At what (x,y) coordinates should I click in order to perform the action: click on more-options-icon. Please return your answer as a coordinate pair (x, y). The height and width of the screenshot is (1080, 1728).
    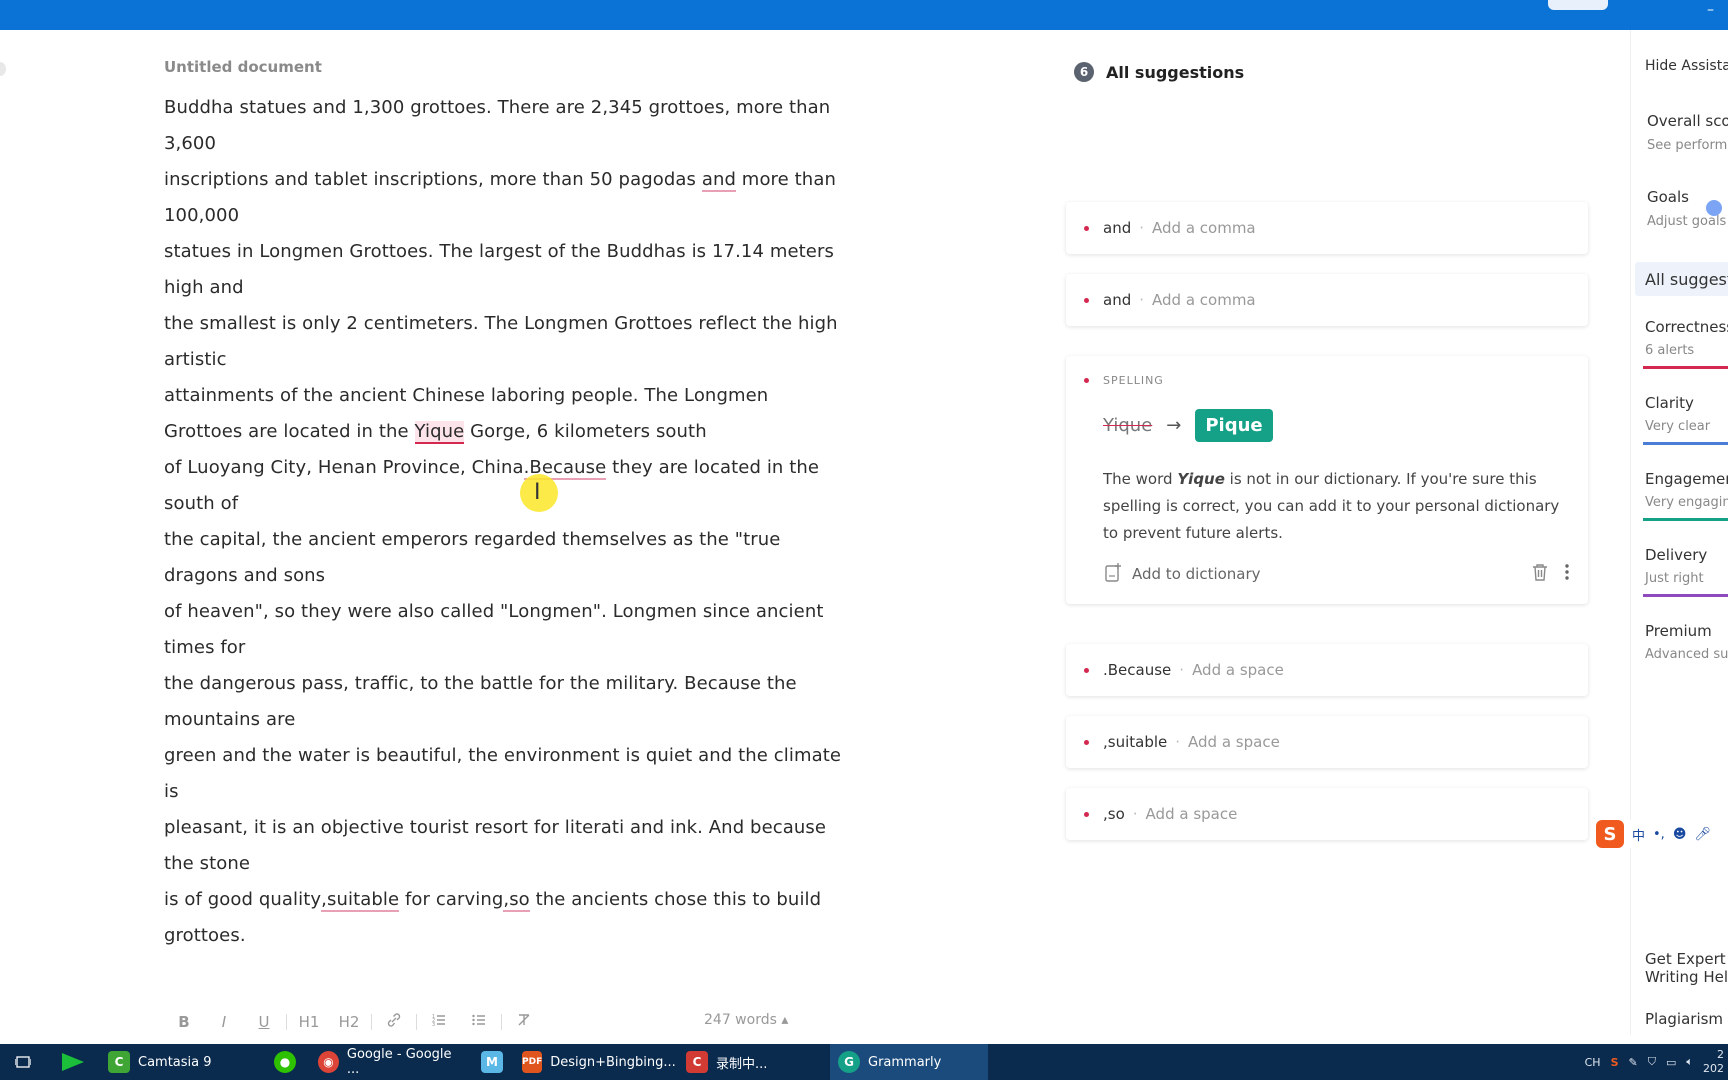
    Looking at the image, I should click on (1567, 574).